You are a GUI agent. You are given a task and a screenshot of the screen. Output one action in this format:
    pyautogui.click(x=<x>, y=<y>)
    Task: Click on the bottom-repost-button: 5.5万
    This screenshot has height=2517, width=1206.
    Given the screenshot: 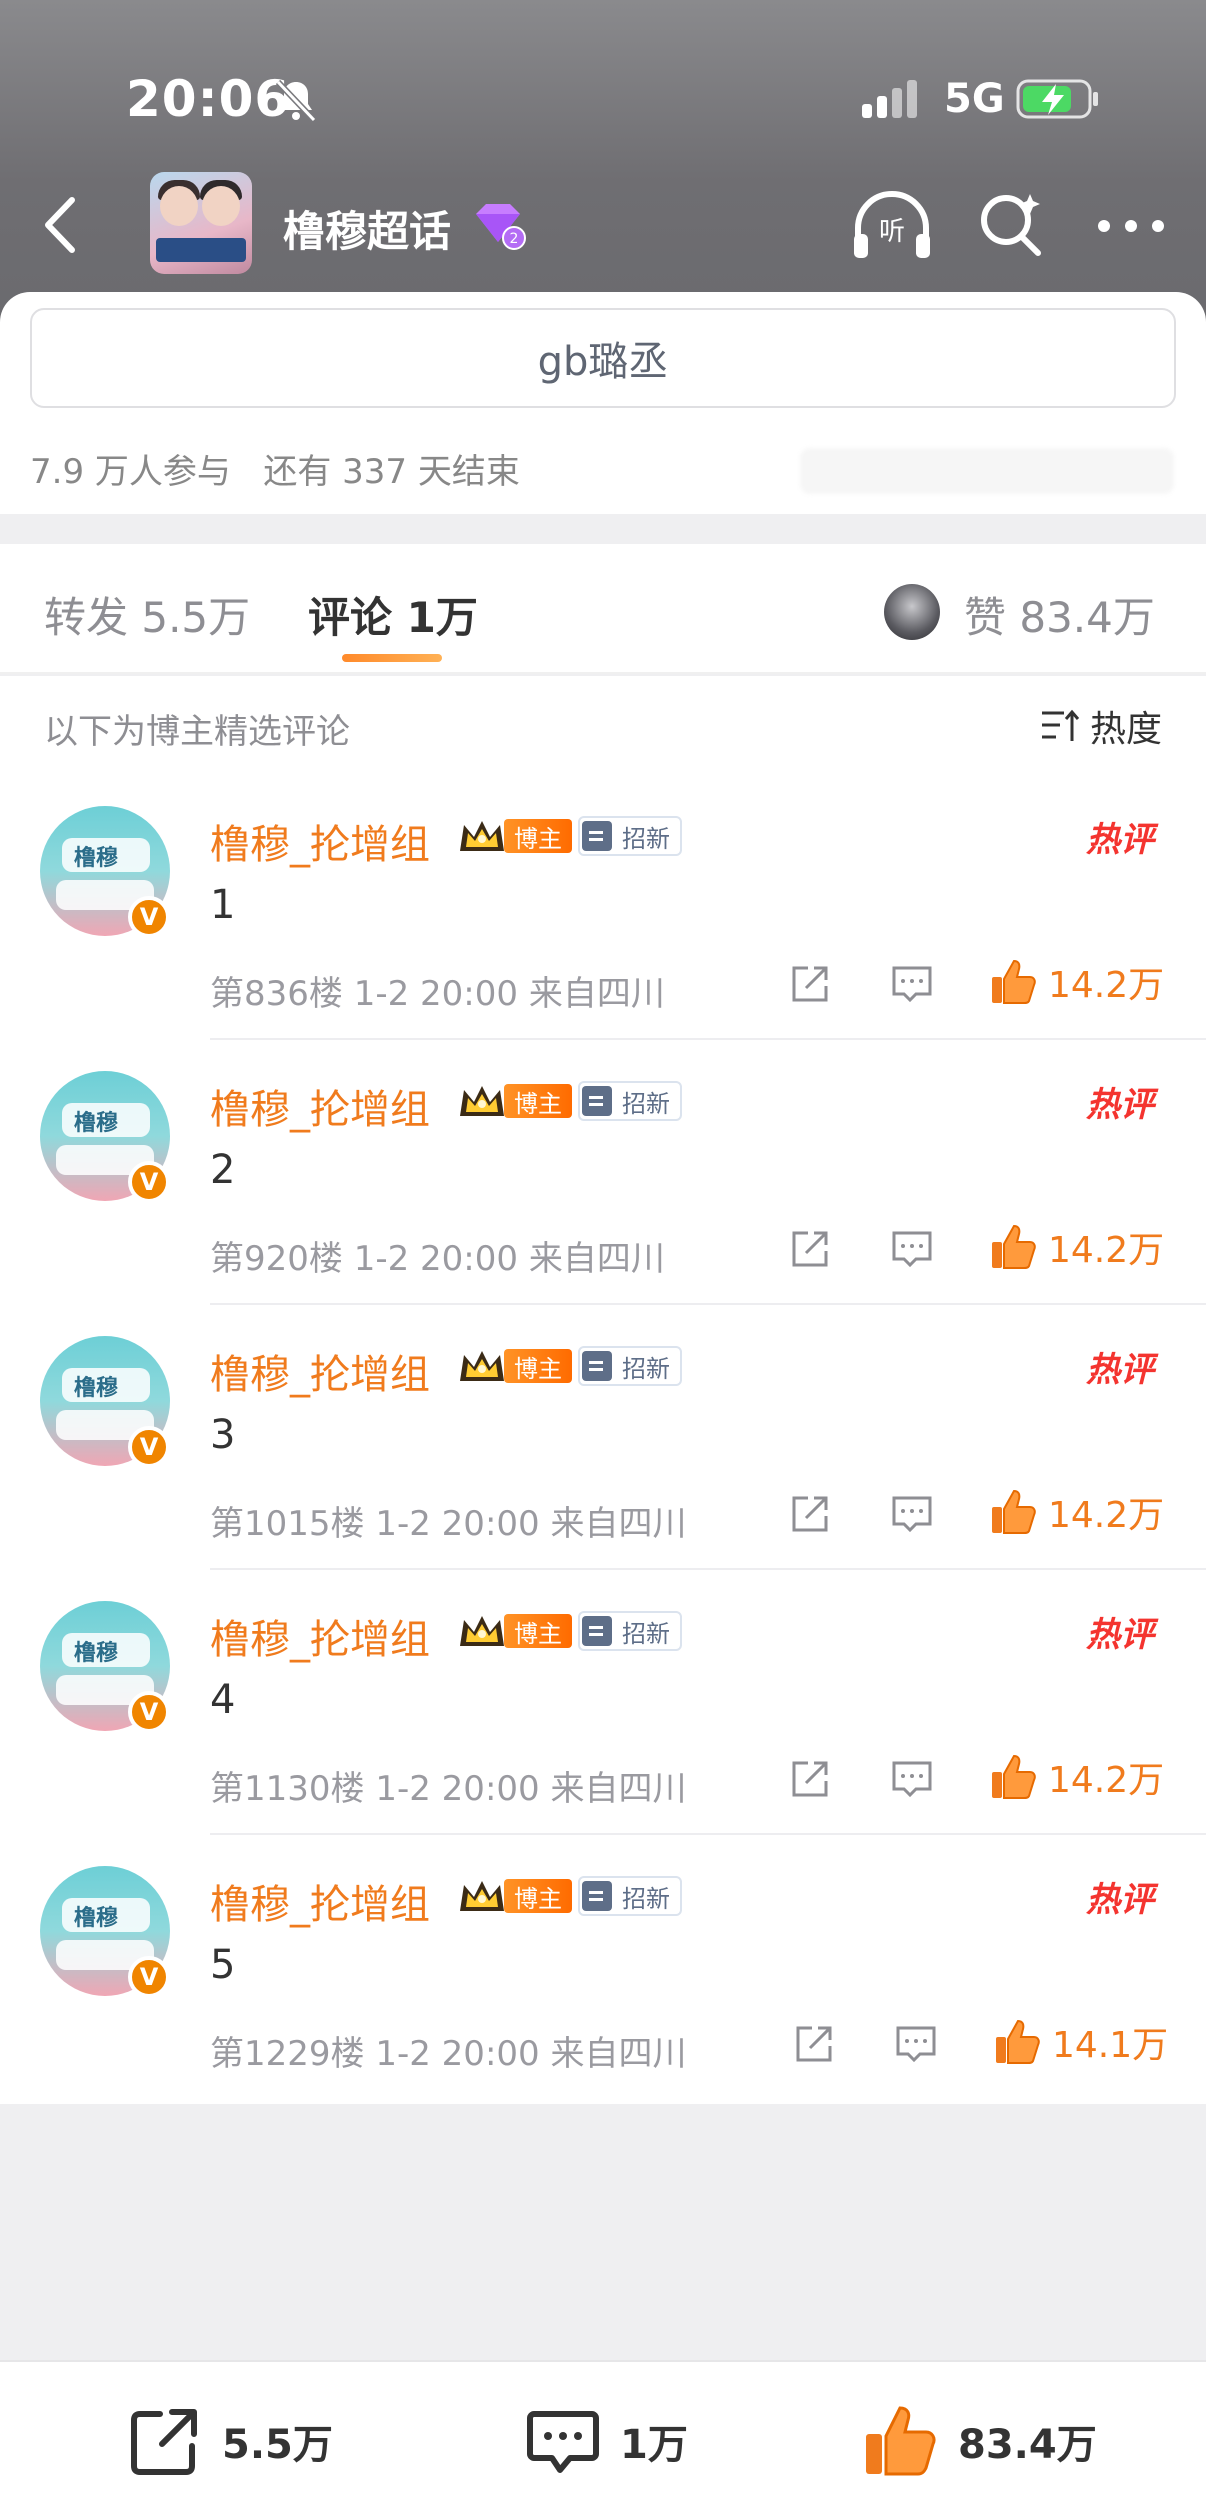 What is the action you would take?
    pyautogui.click(x=229, y=2441)
    